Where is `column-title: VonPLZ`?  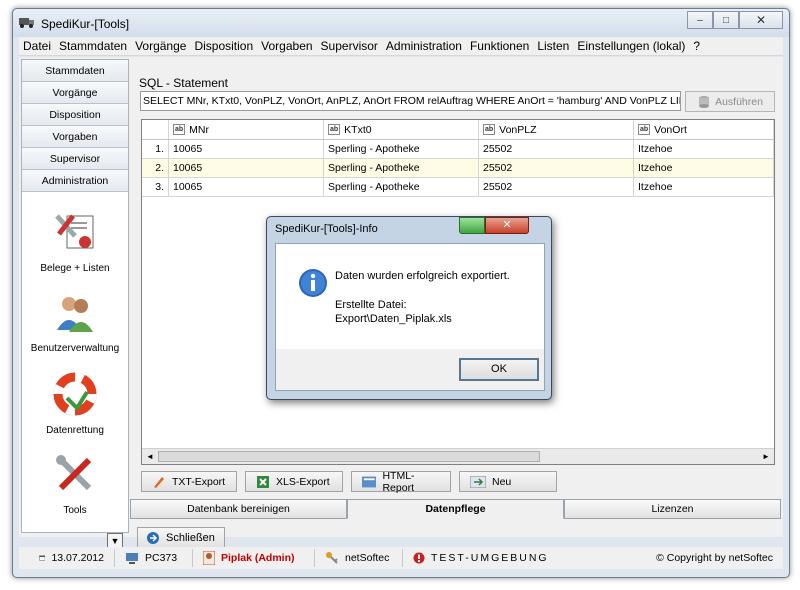 column-title: VonPLZ is located at coordinates (518, 129).